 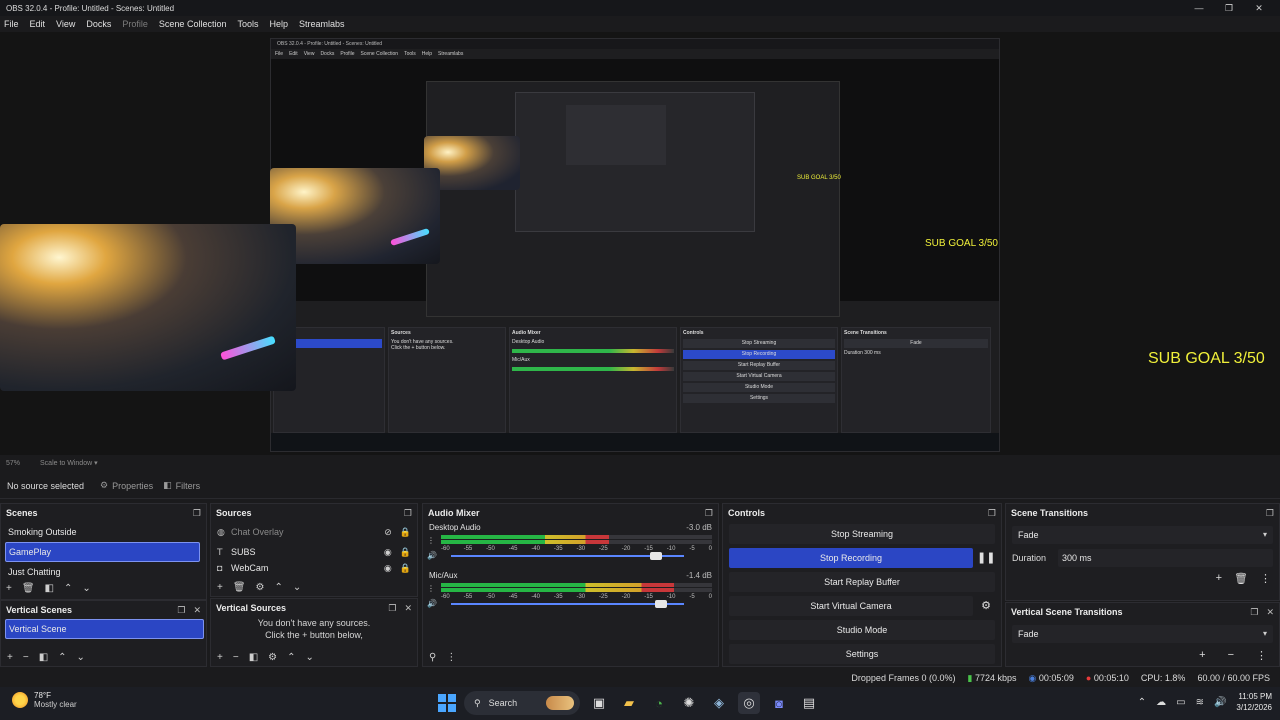 What do you see at coordinates (599, 703) in the screenshot?
I see `task-view-icon: ▣` at bounding box center [599, 703].